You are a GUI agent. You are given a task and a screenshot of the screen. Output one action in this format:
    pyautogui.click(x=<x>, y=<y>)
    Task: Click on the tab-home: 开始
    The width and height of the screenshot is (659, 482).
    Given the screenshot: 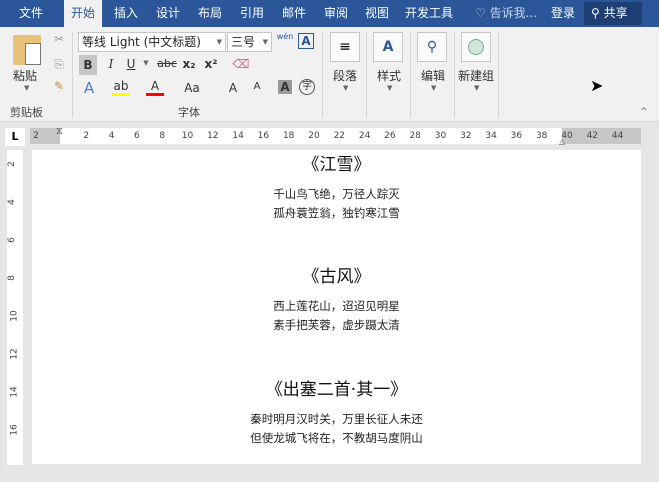 What is the action you would take?
    pyautogui.click(x=83, y=13)
    